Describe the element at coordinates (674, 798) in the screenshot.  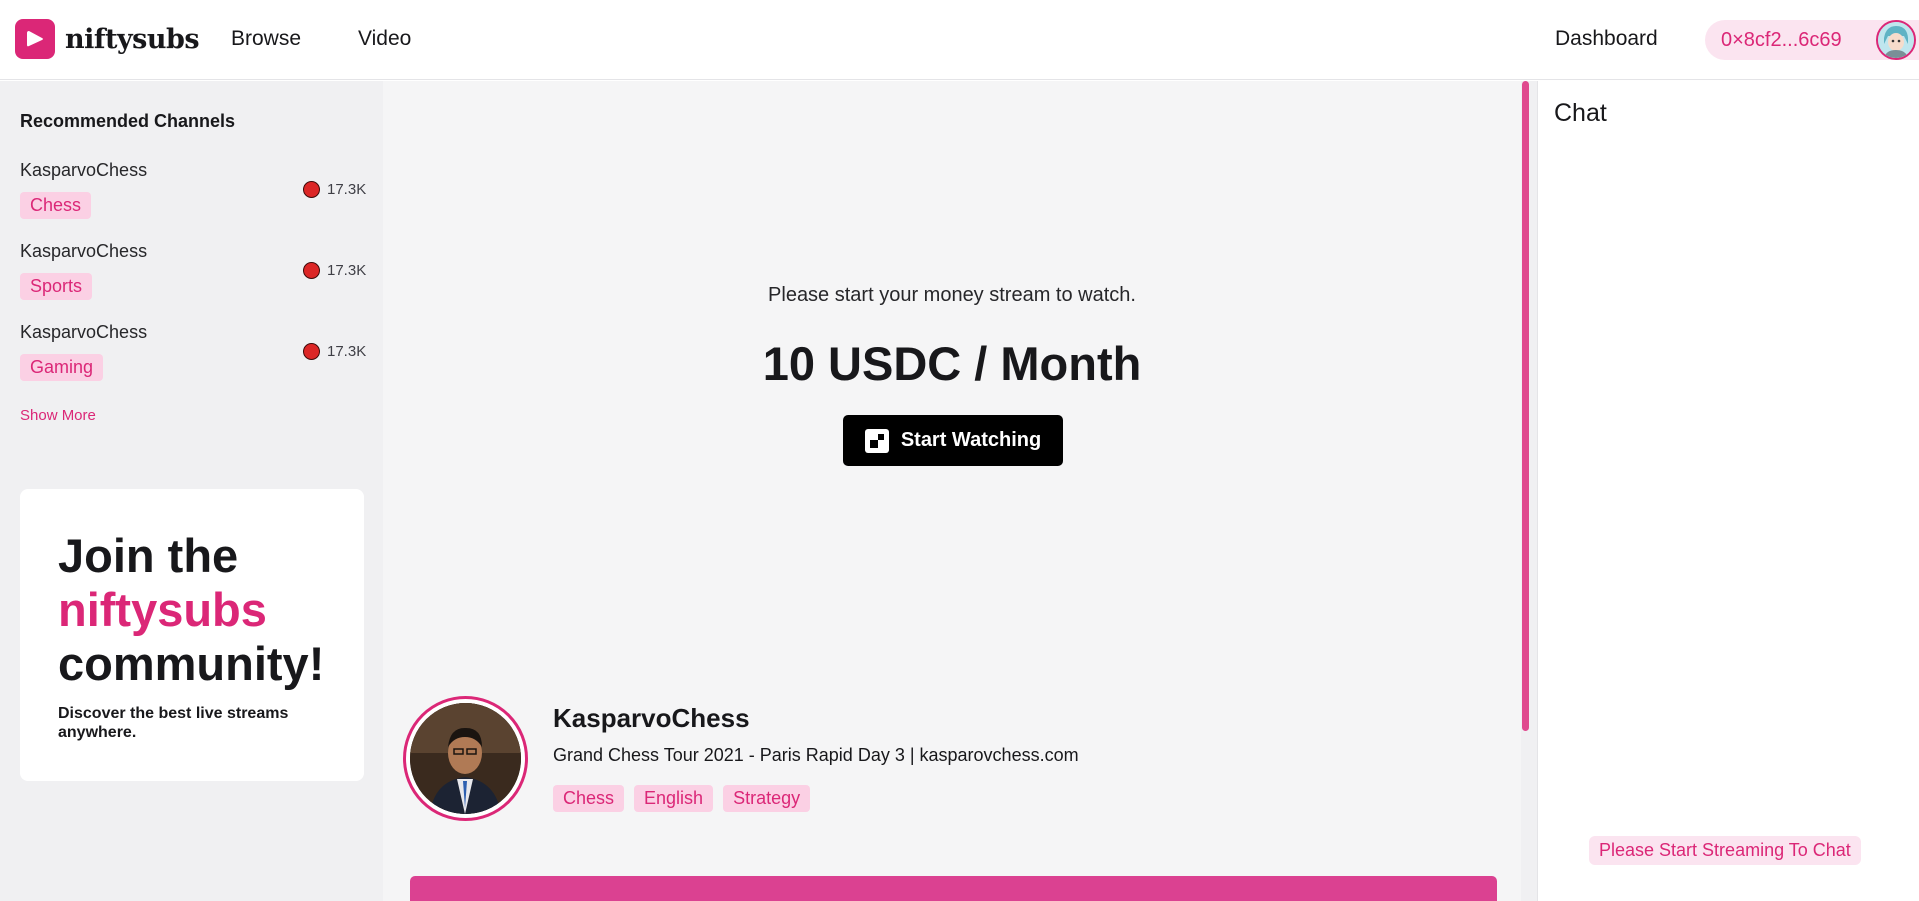
I see `stream-tag: English` at that location.